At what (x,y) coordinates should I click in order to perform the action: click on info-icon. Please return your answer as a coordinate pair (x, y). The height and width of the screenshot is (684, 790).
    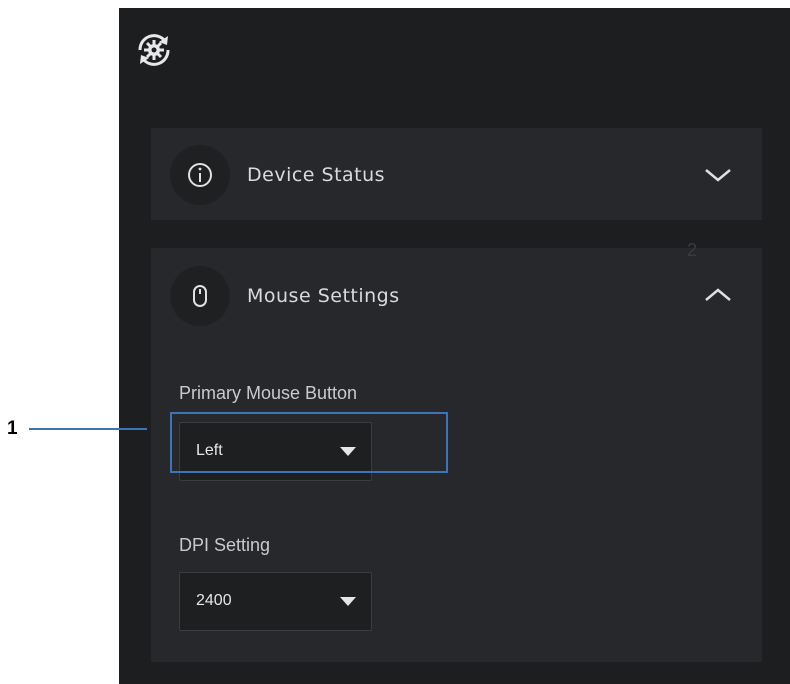
    Looking at the image, I should click on (200, 175).